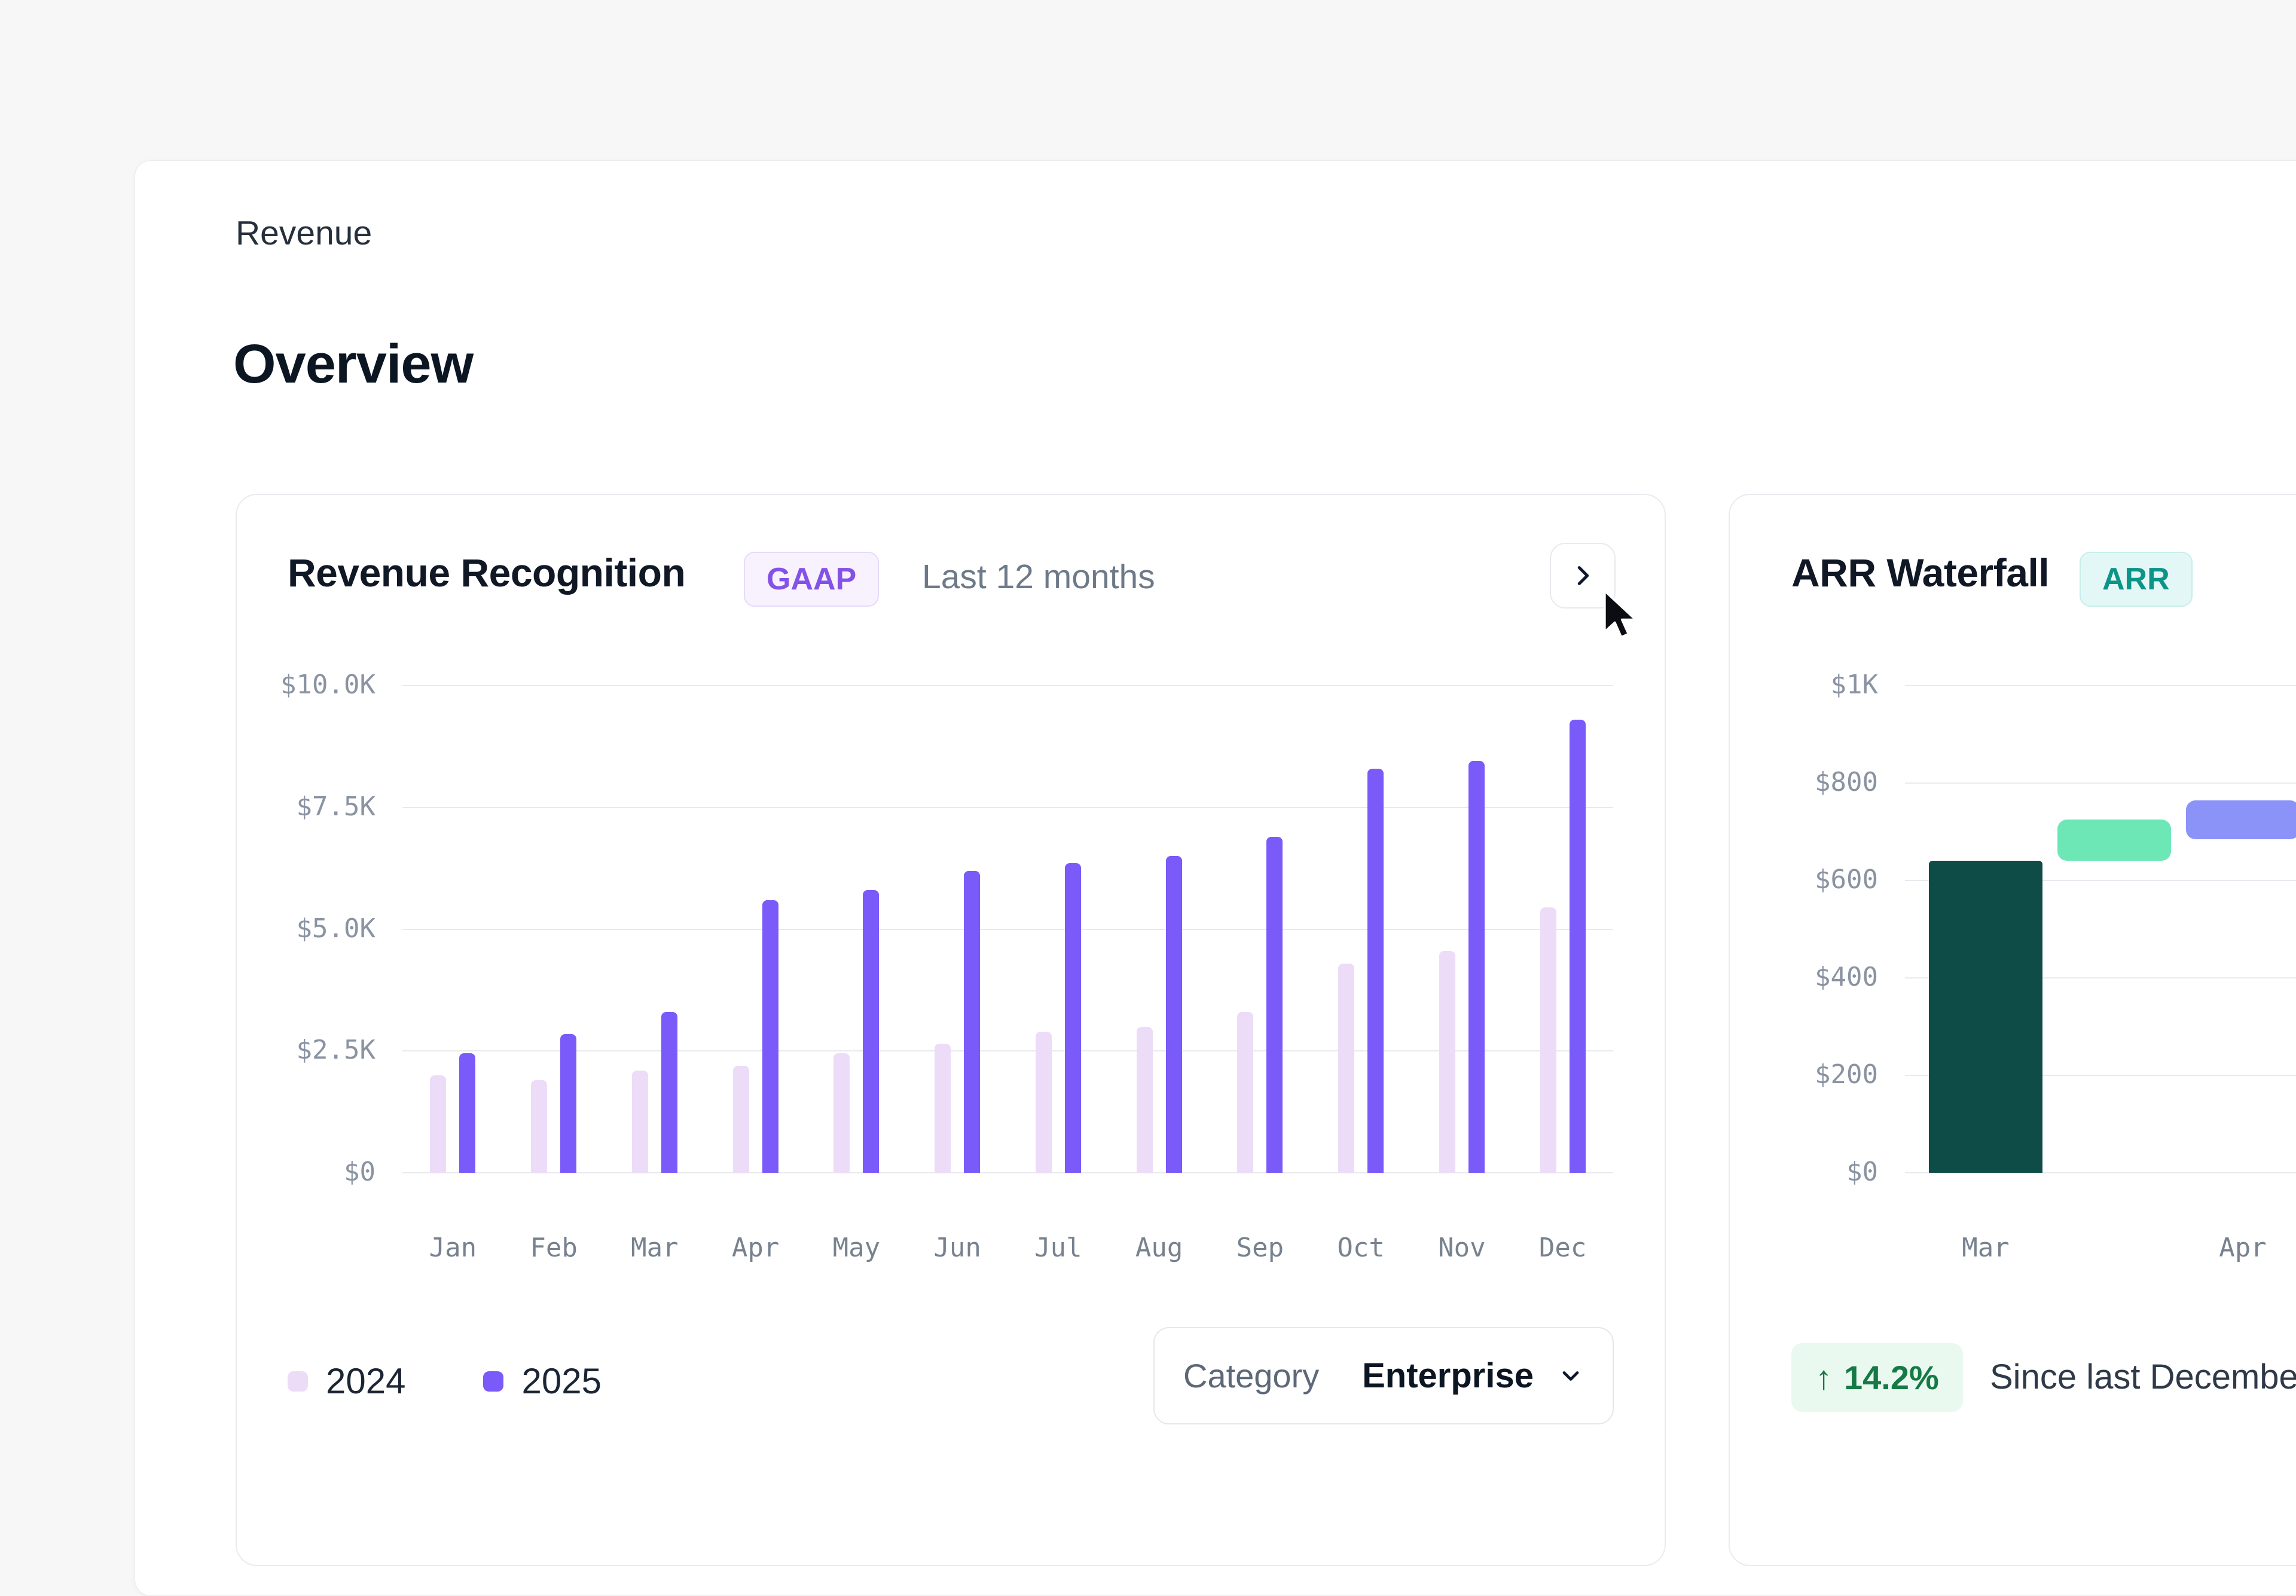  Describe the element at coordinates (568, 1103) in the screenshot. I see `bar-2025-Feb` at that location.